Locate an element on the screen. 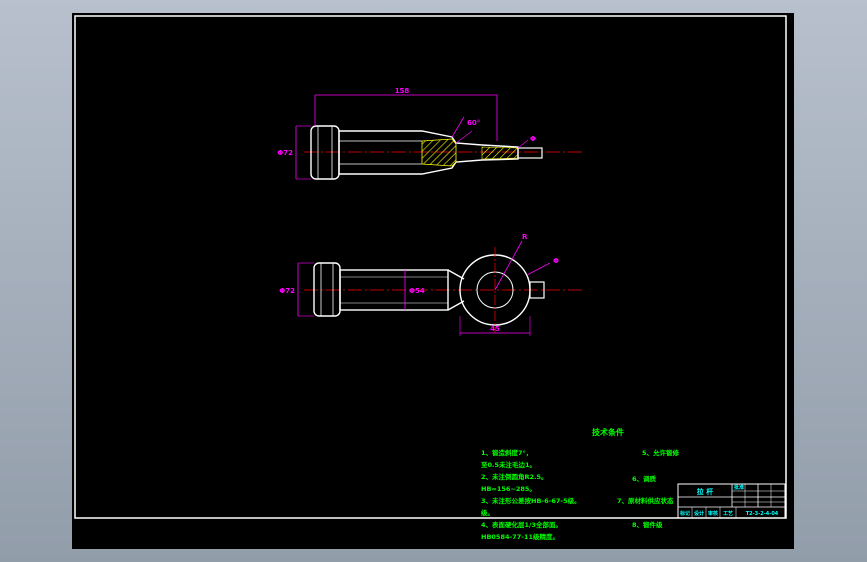 The image size is (867, 562). note-right-4: 8、锻件级 is located at coordinates (647, 524).